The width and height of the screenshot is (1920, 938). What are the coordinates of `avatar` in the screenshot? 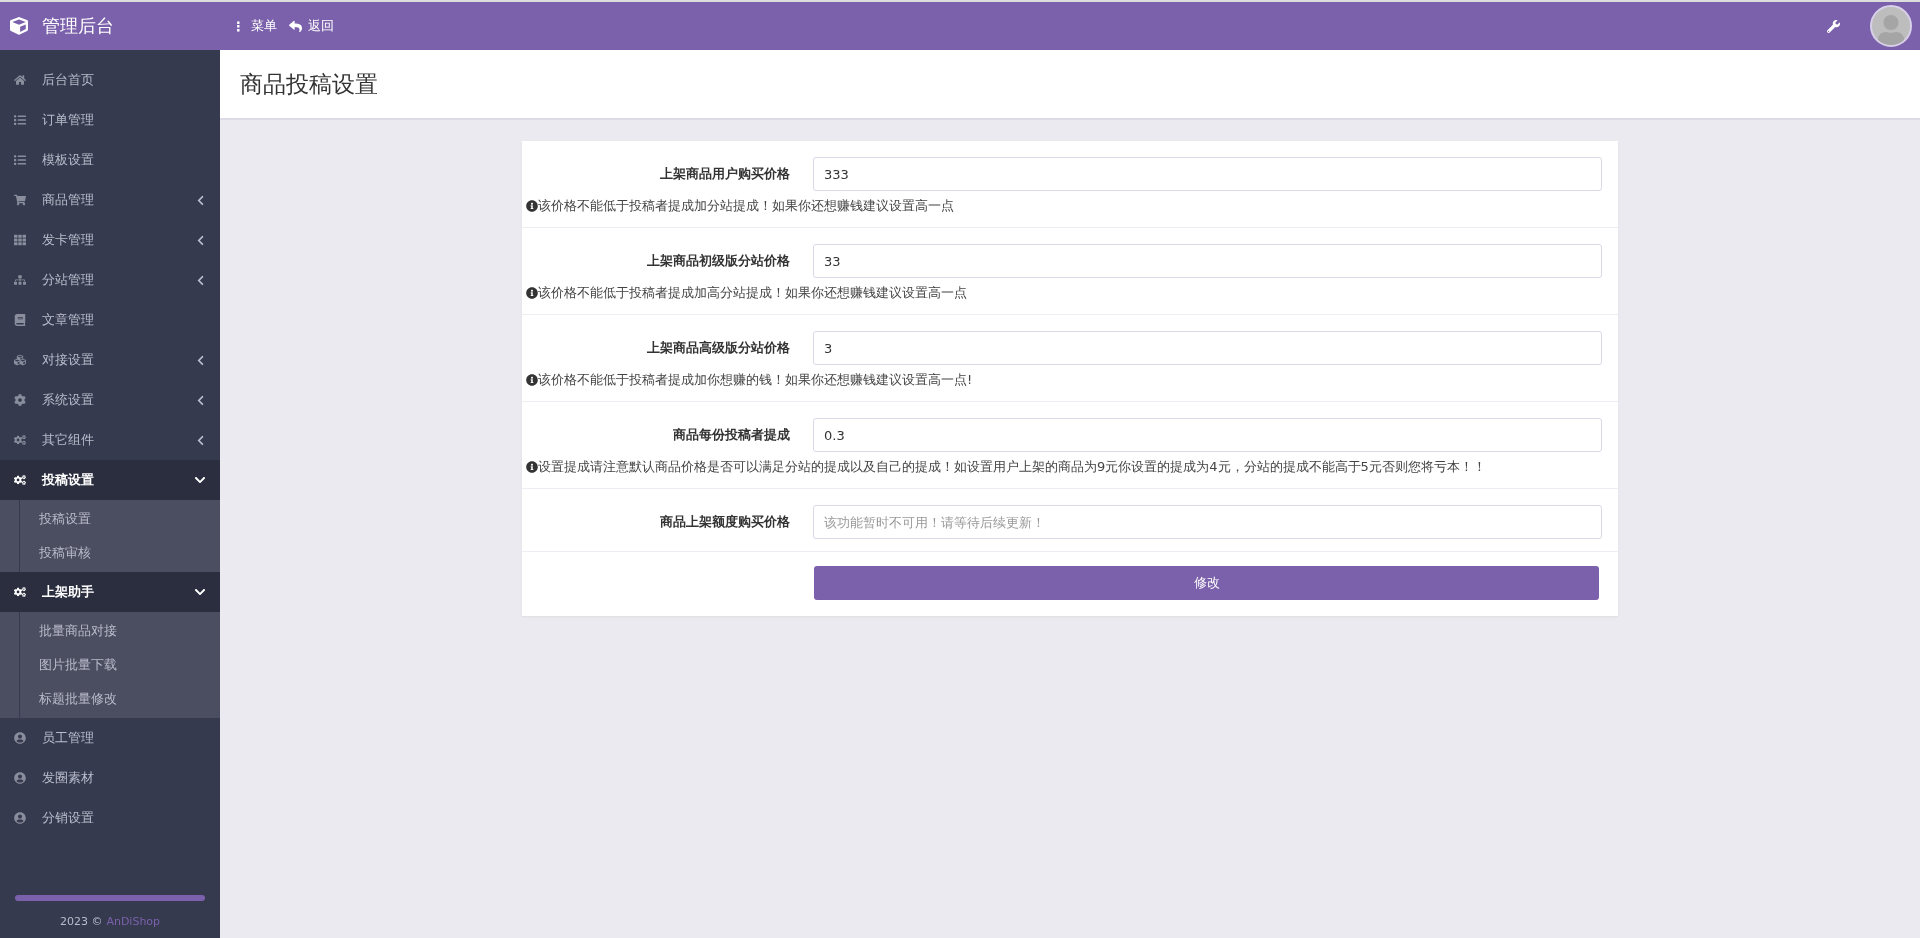 It's located at (1891, 26).